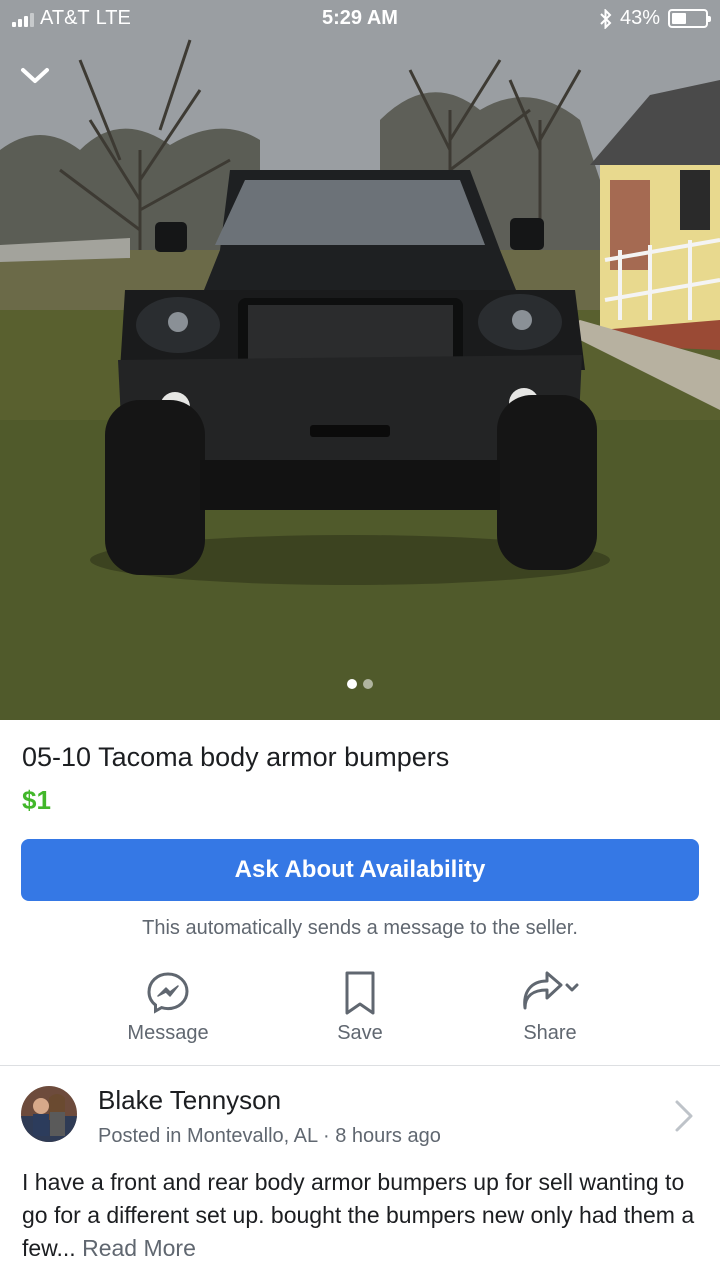 The height and width of the screenshot is (1280, 720). Describe the element at coordinates (168, 1033) in the screenshot. I see `message-label: Message` at that location.